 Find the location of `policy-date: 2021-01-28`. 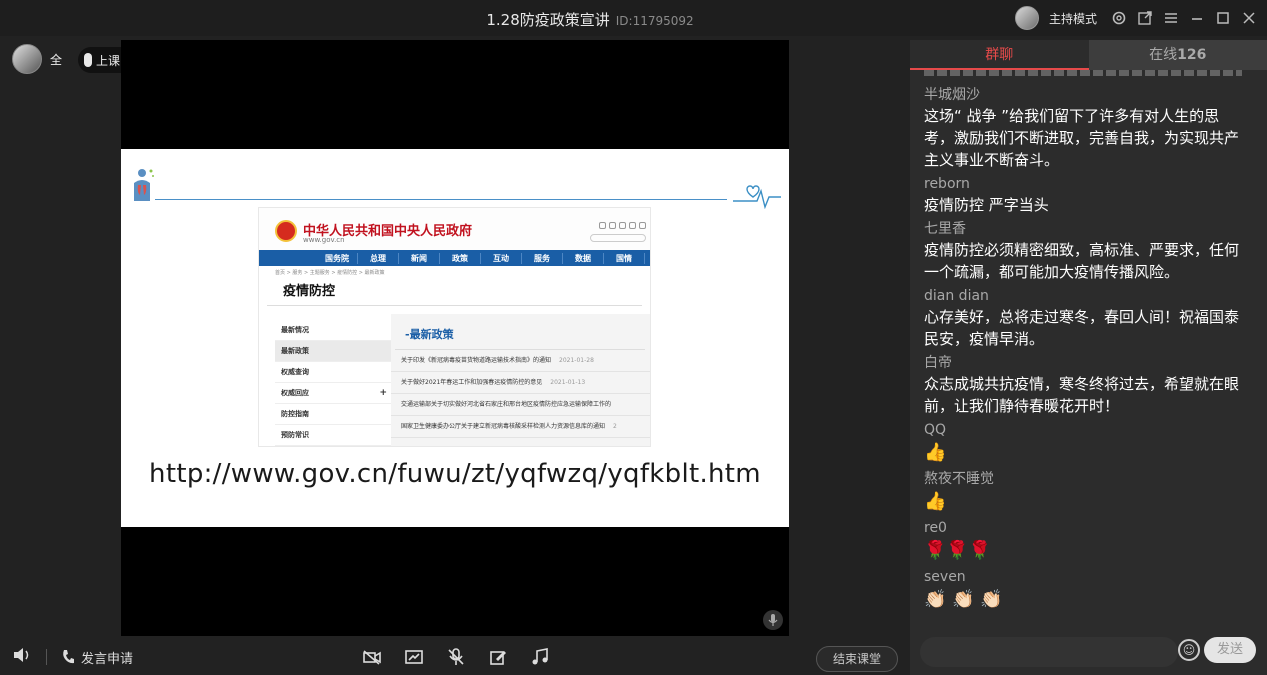

policy-date: 2021-01-28 is located at coordinates (576, 360).